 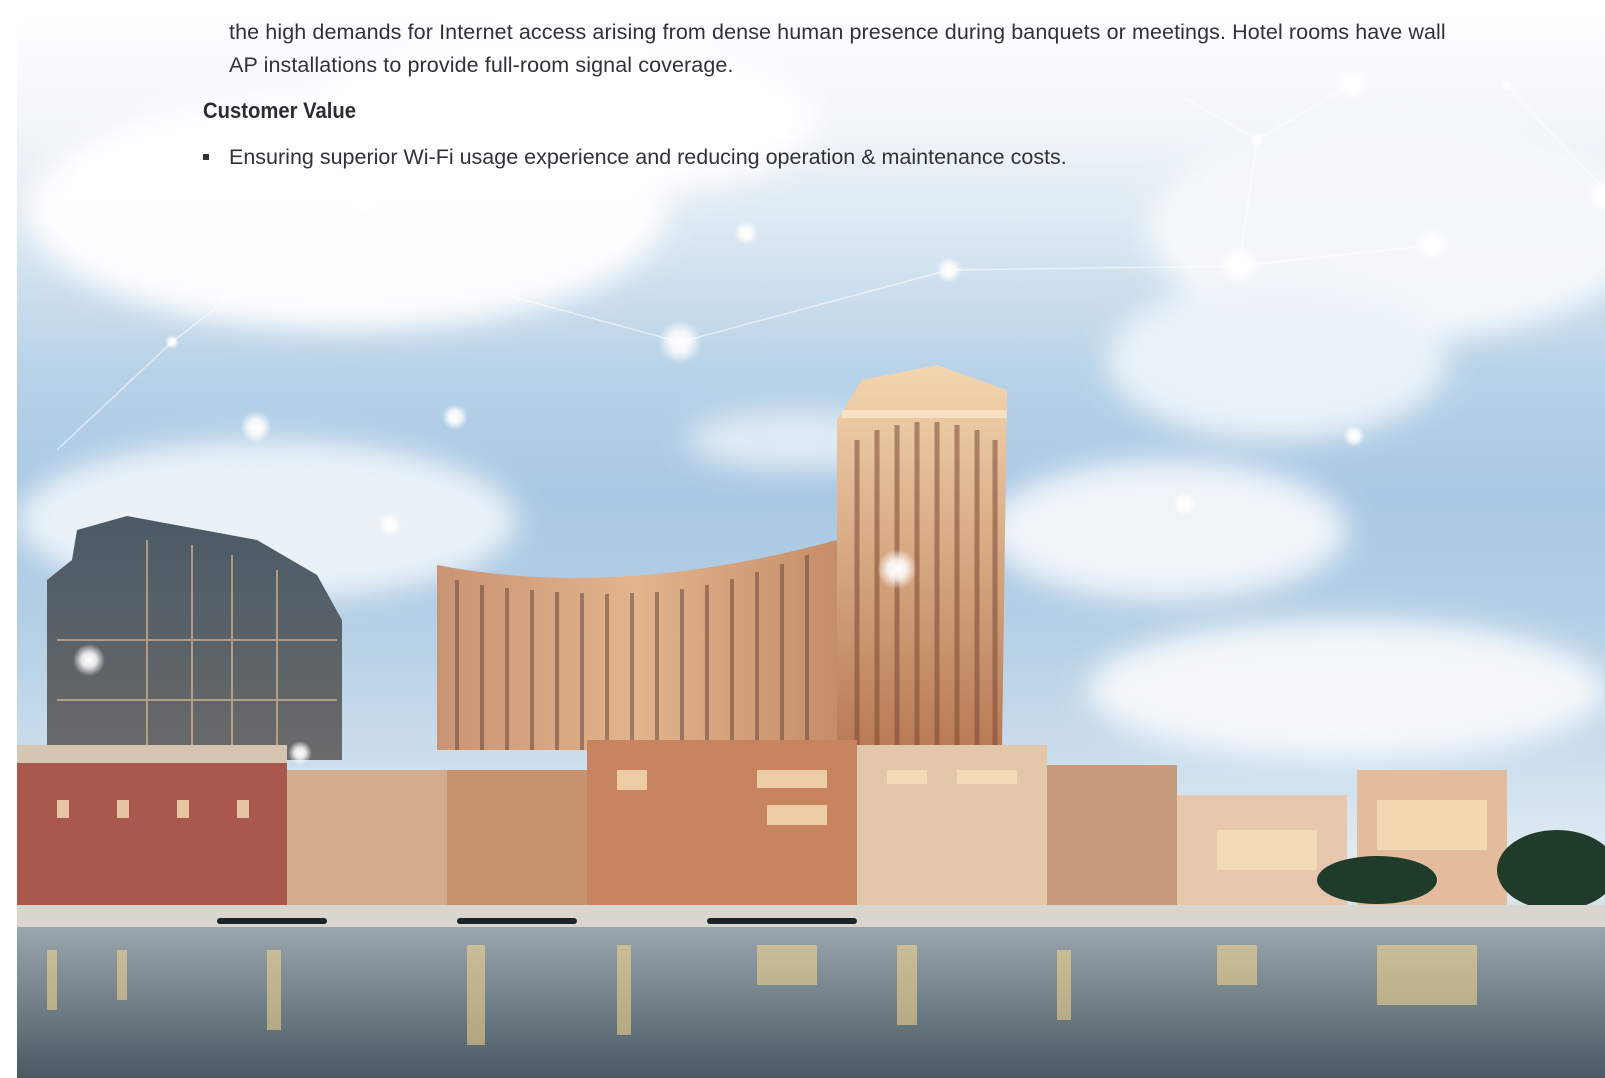 What do you see at coordinates (206, 157) in the screenshot?
I see `bullet-square-icon` at bounding box center [206, 157].